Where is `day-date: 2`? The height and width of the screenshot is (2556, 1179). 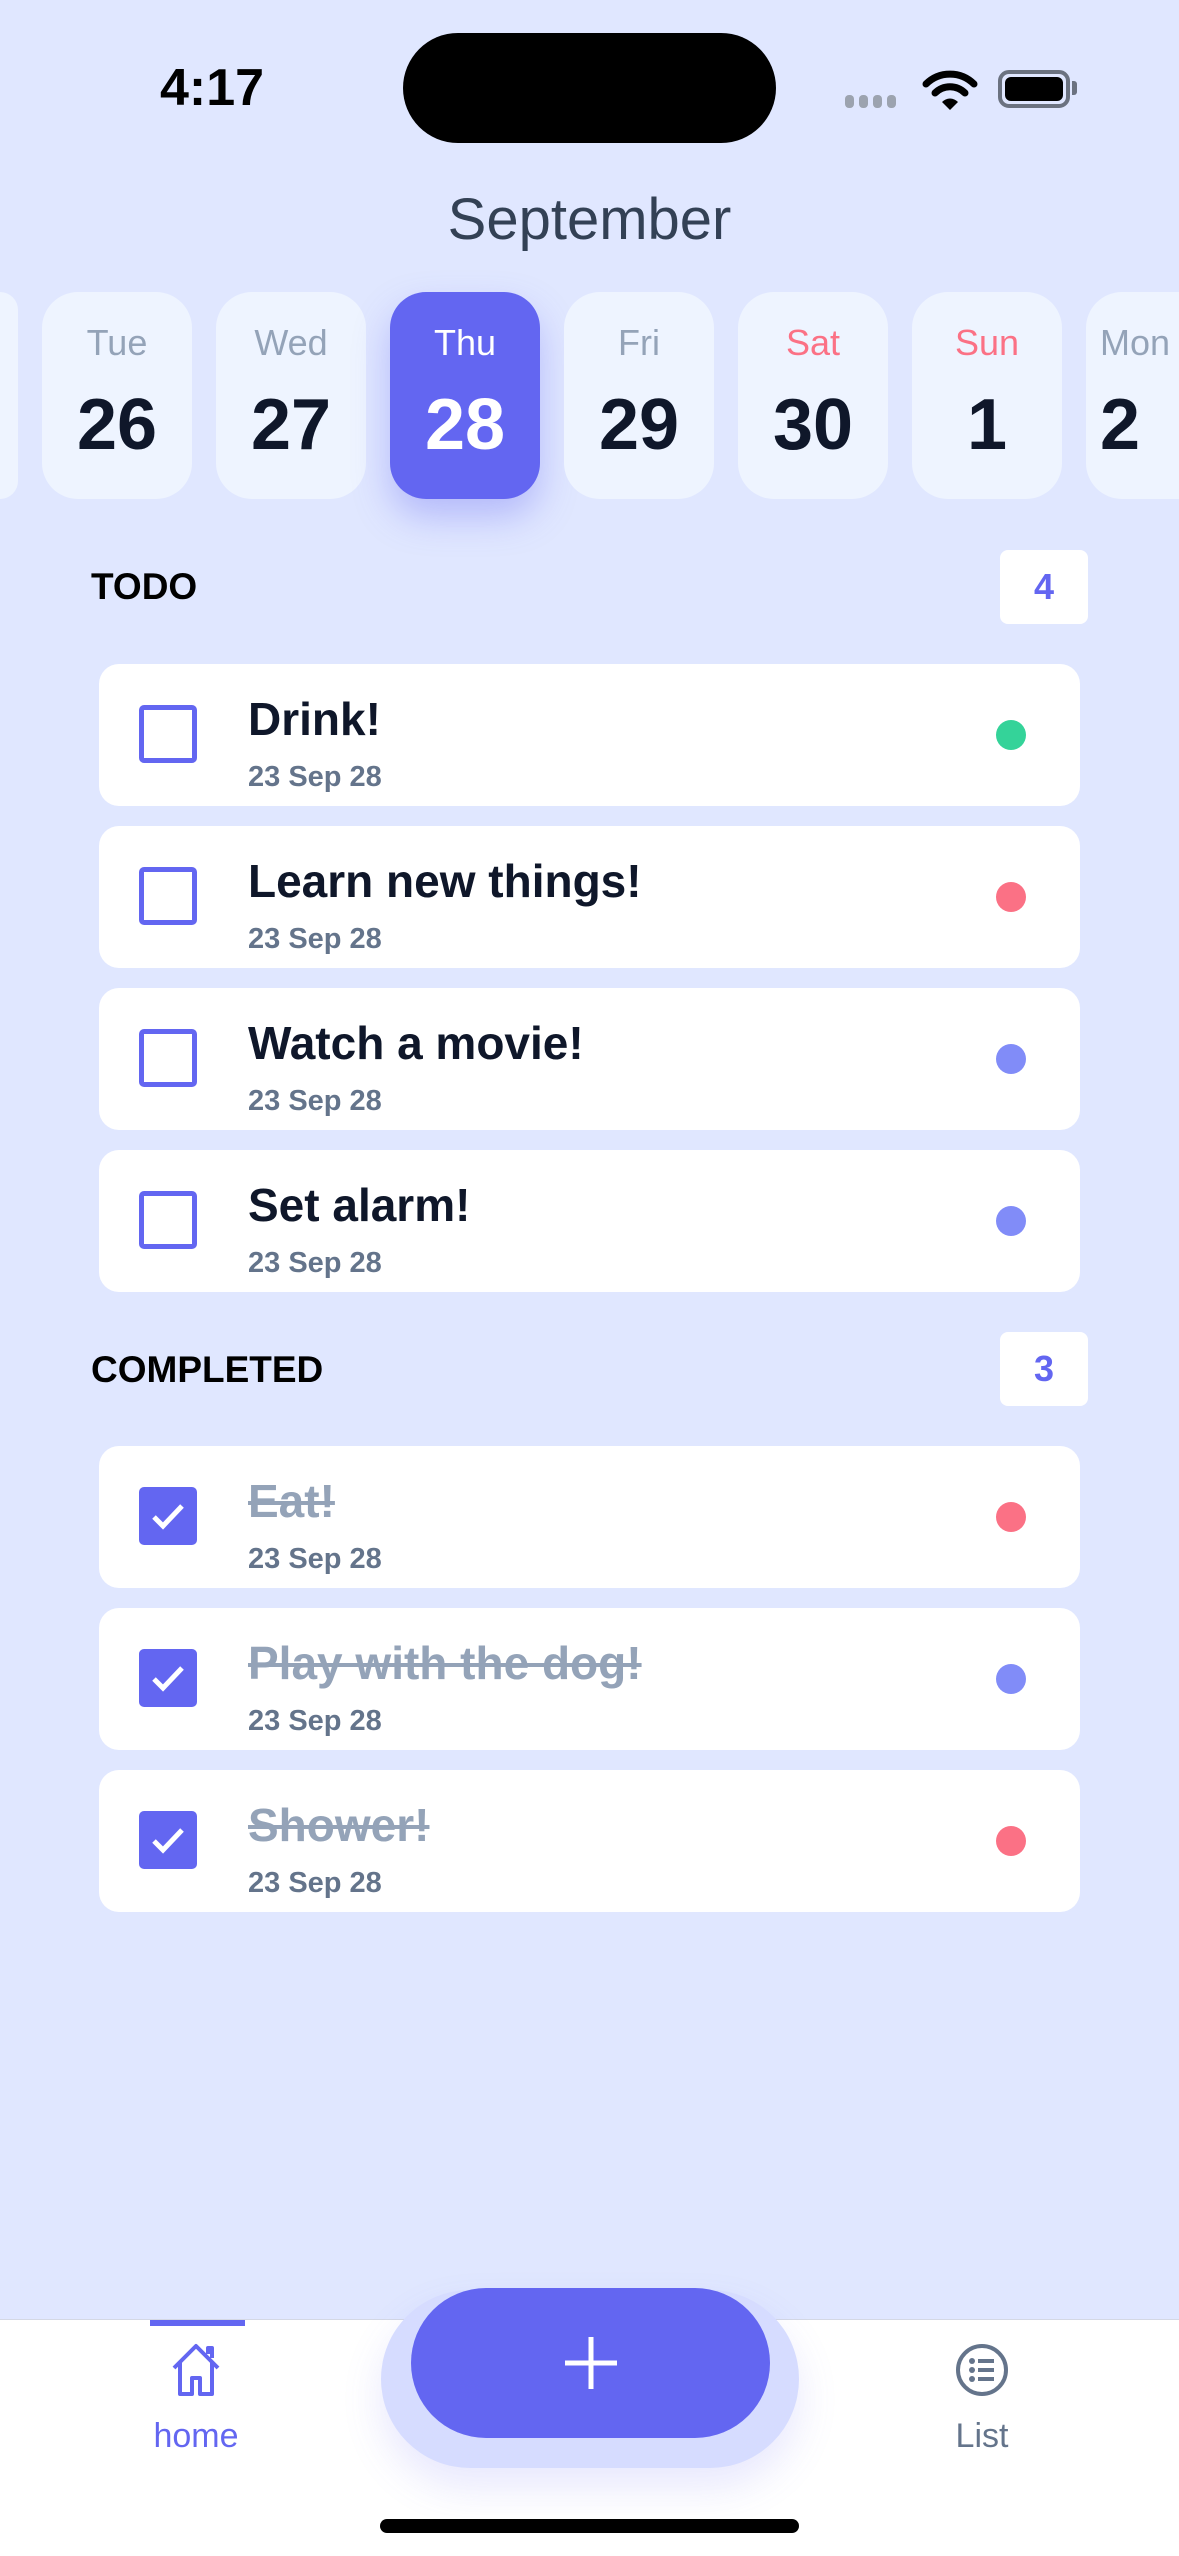
day-date: 2 is located at coordinates (1120, 425).